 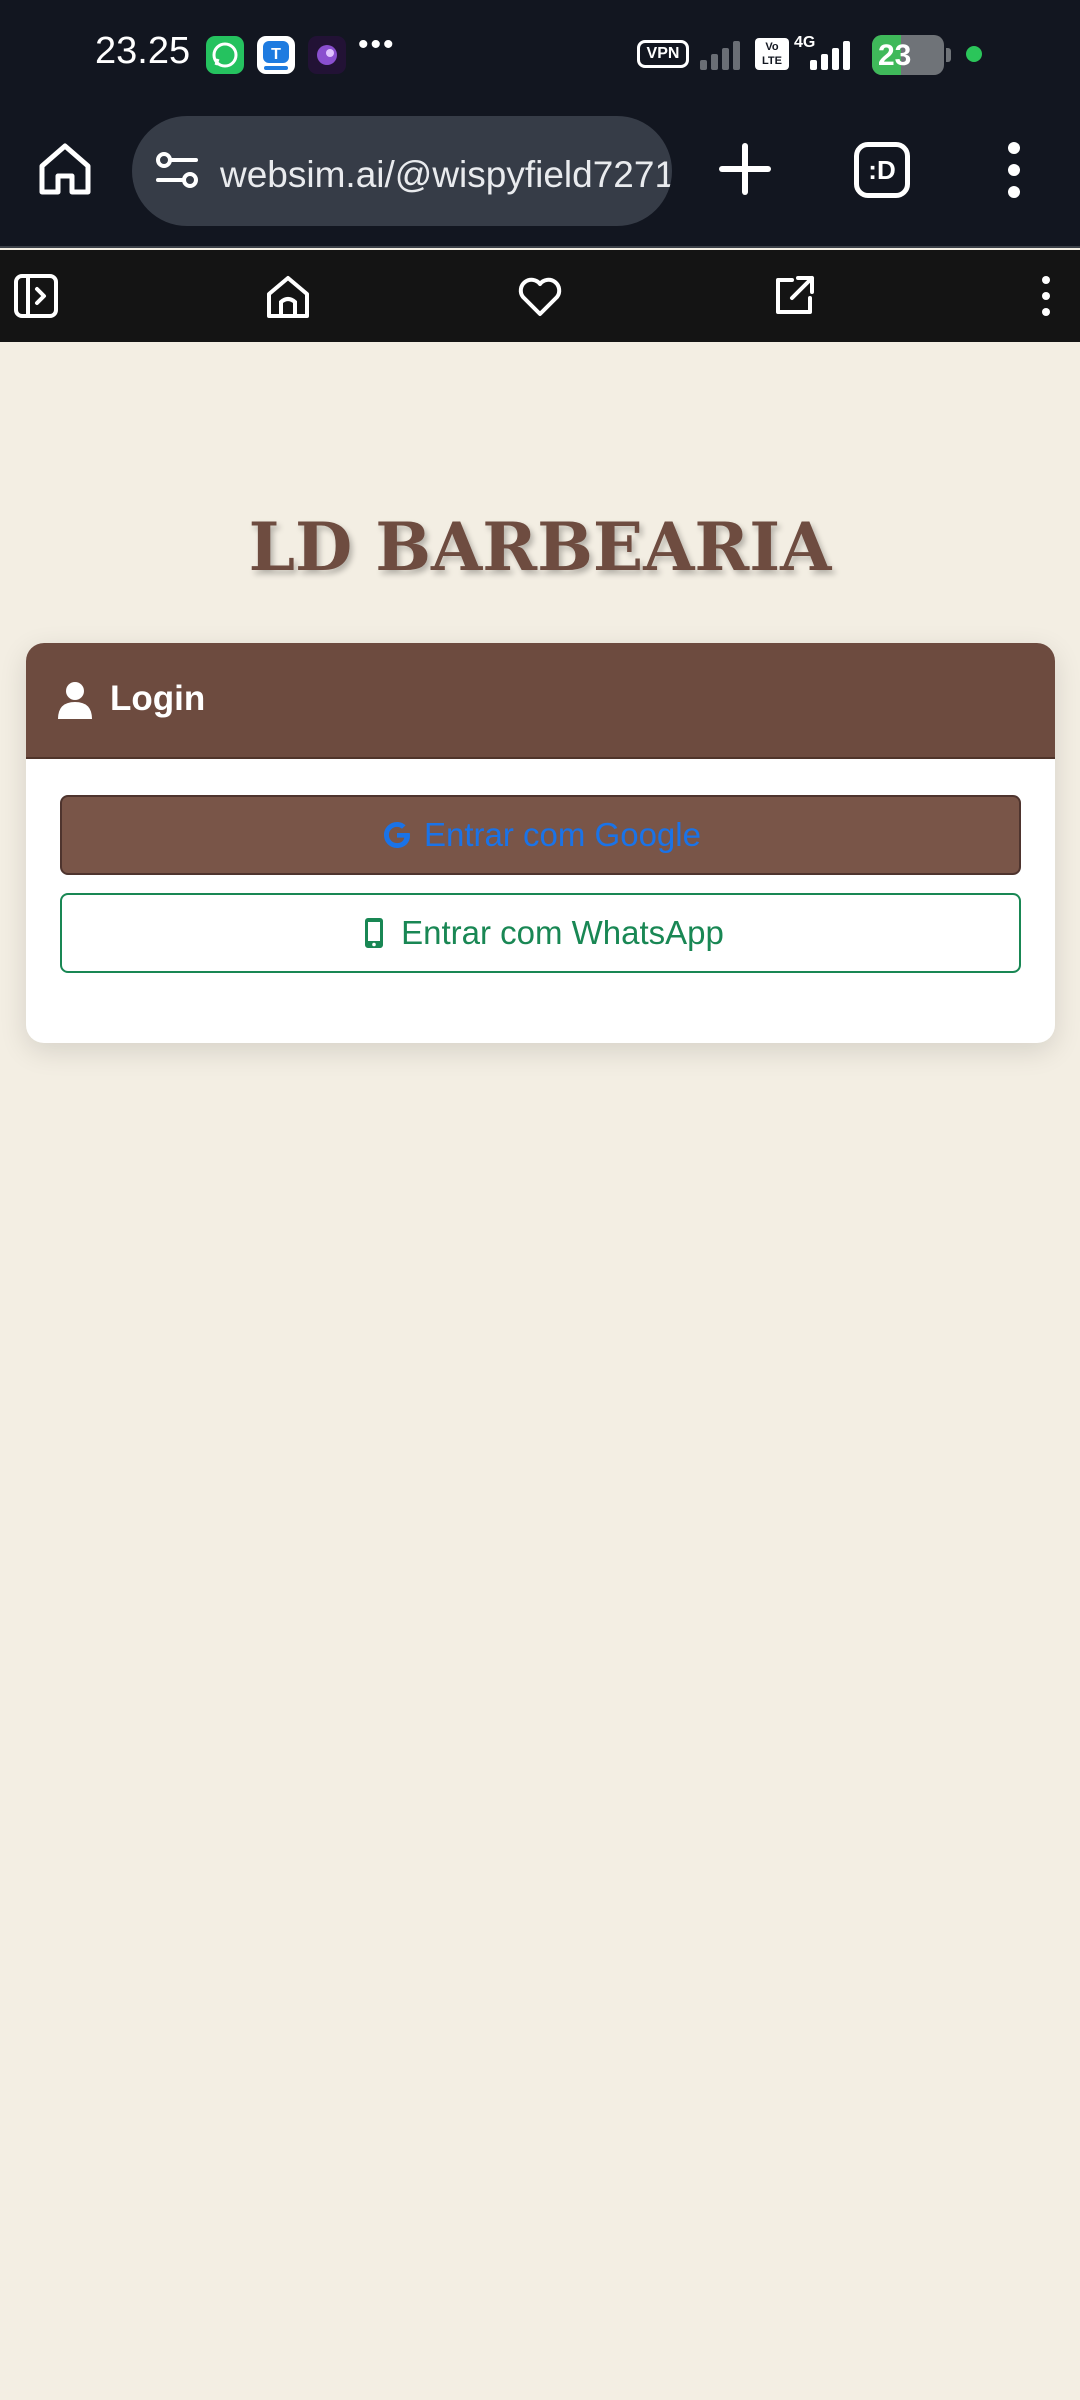 What do you see at coordinates (745, 169) in the screenshot?
I see `new-tab-button` at bounding box center [745, 169].